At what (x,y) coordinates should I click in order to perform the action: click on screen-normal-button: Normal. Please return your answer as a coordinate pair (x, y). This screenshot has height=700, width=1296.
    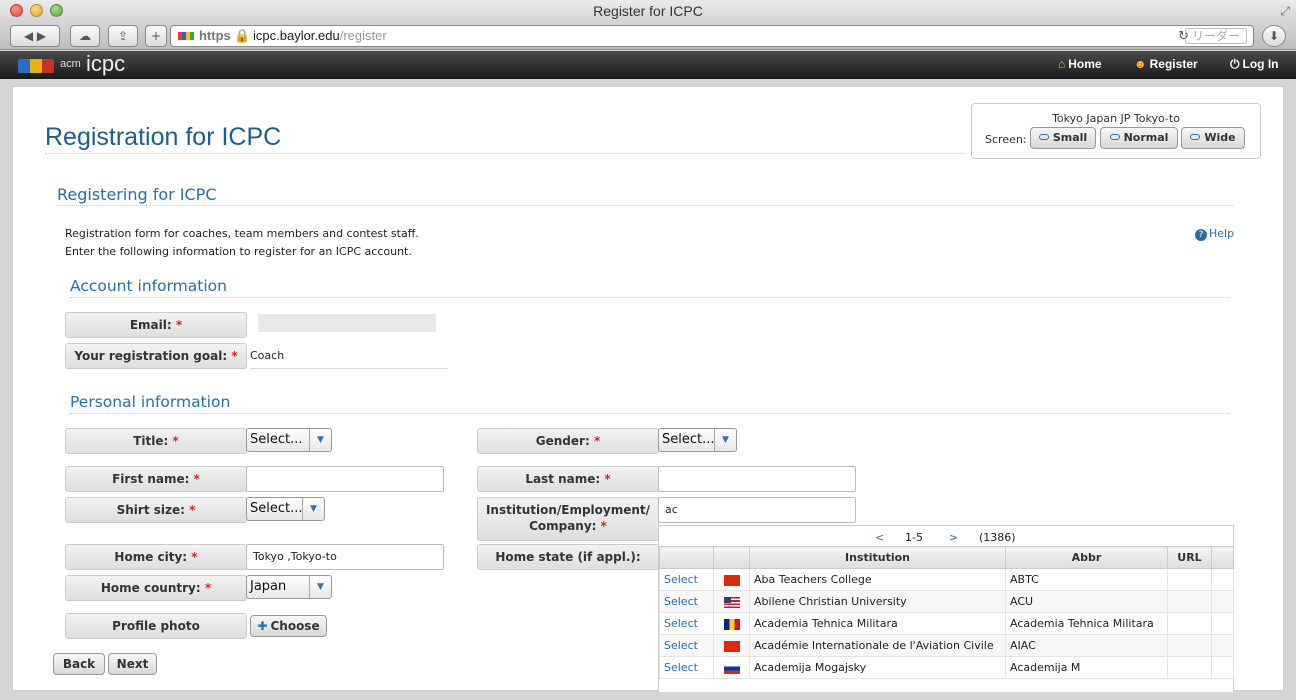
    Looking at the image, I should click on (1139, 138).